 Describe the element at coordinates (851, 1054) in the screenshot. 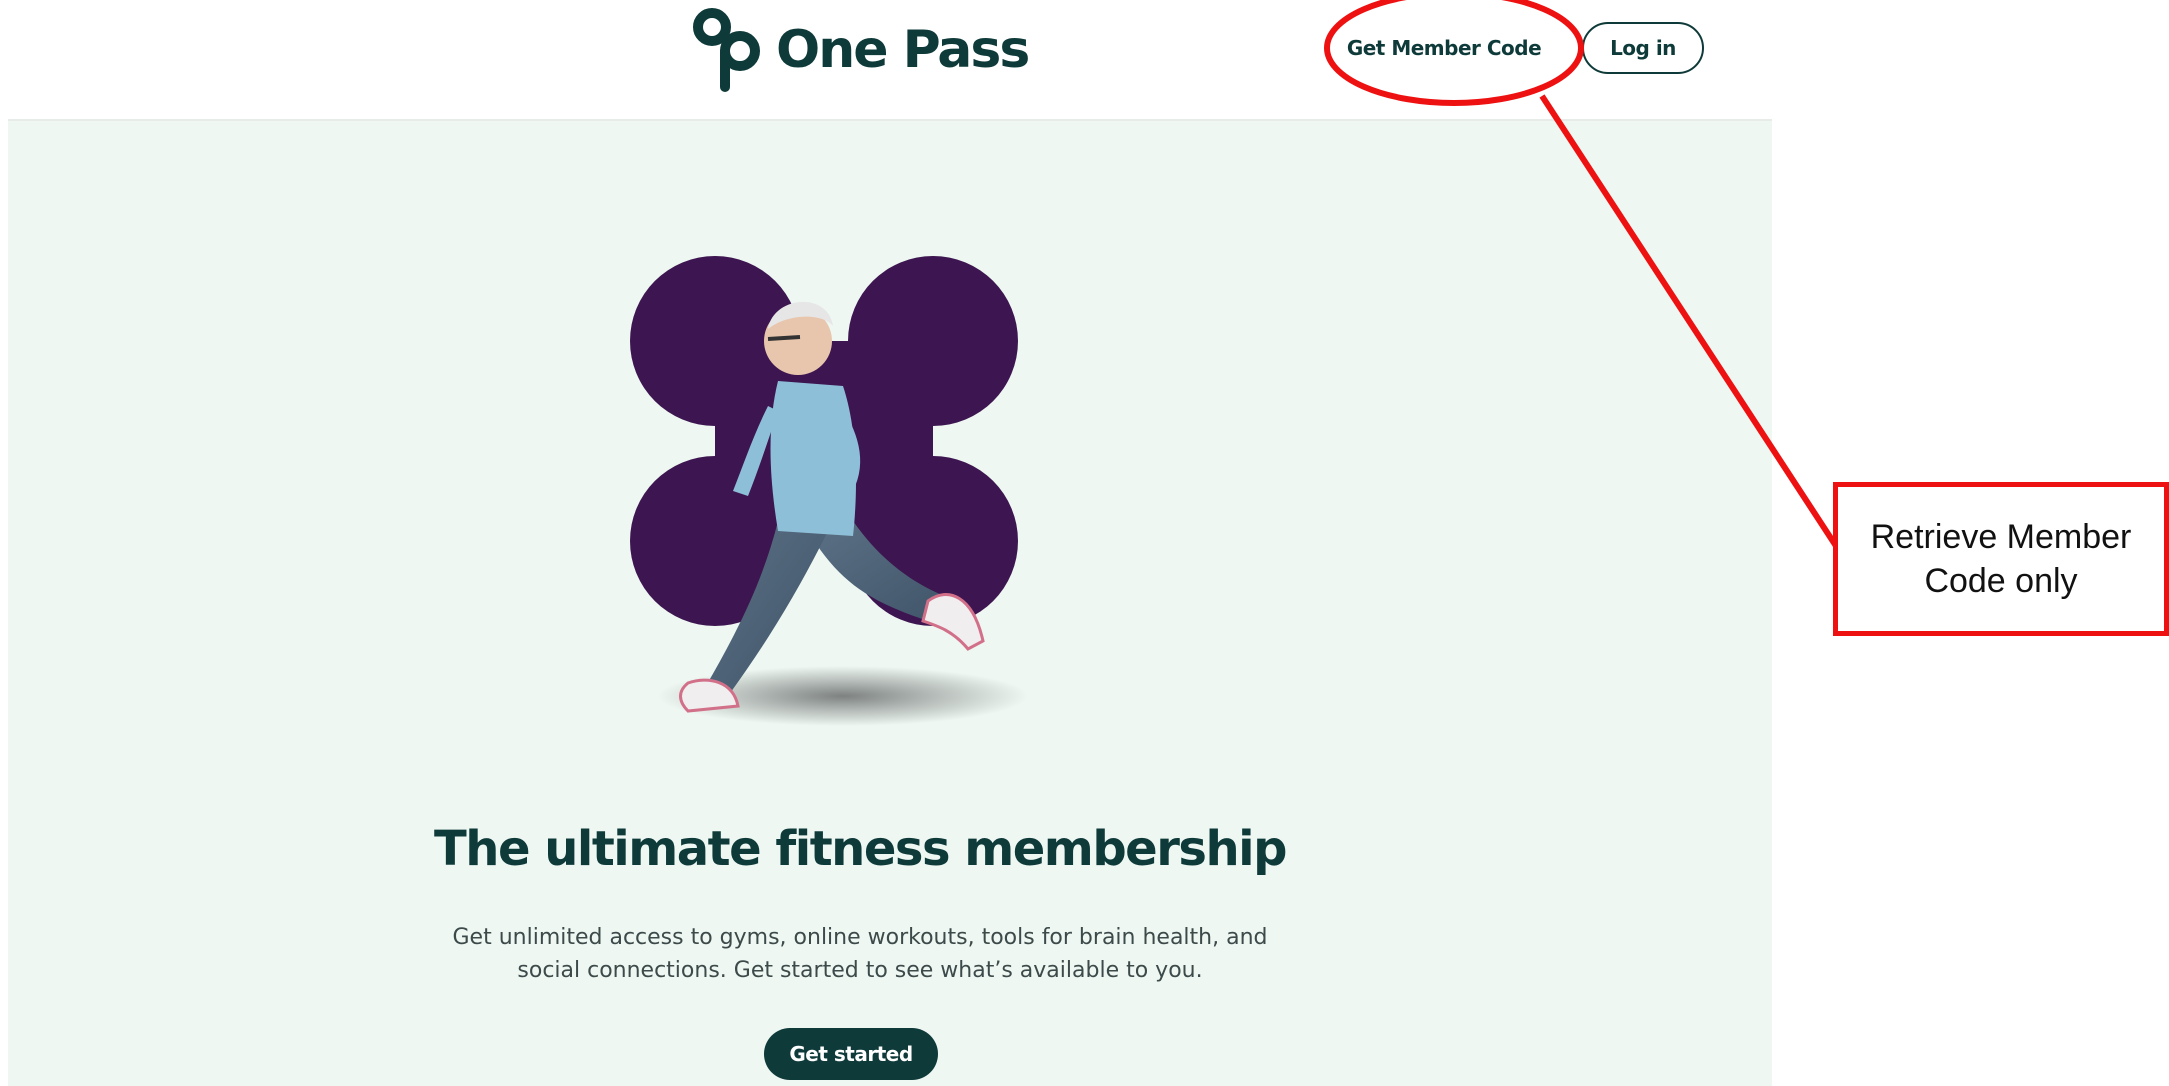

I see `get-started-button: Get started` at that location.